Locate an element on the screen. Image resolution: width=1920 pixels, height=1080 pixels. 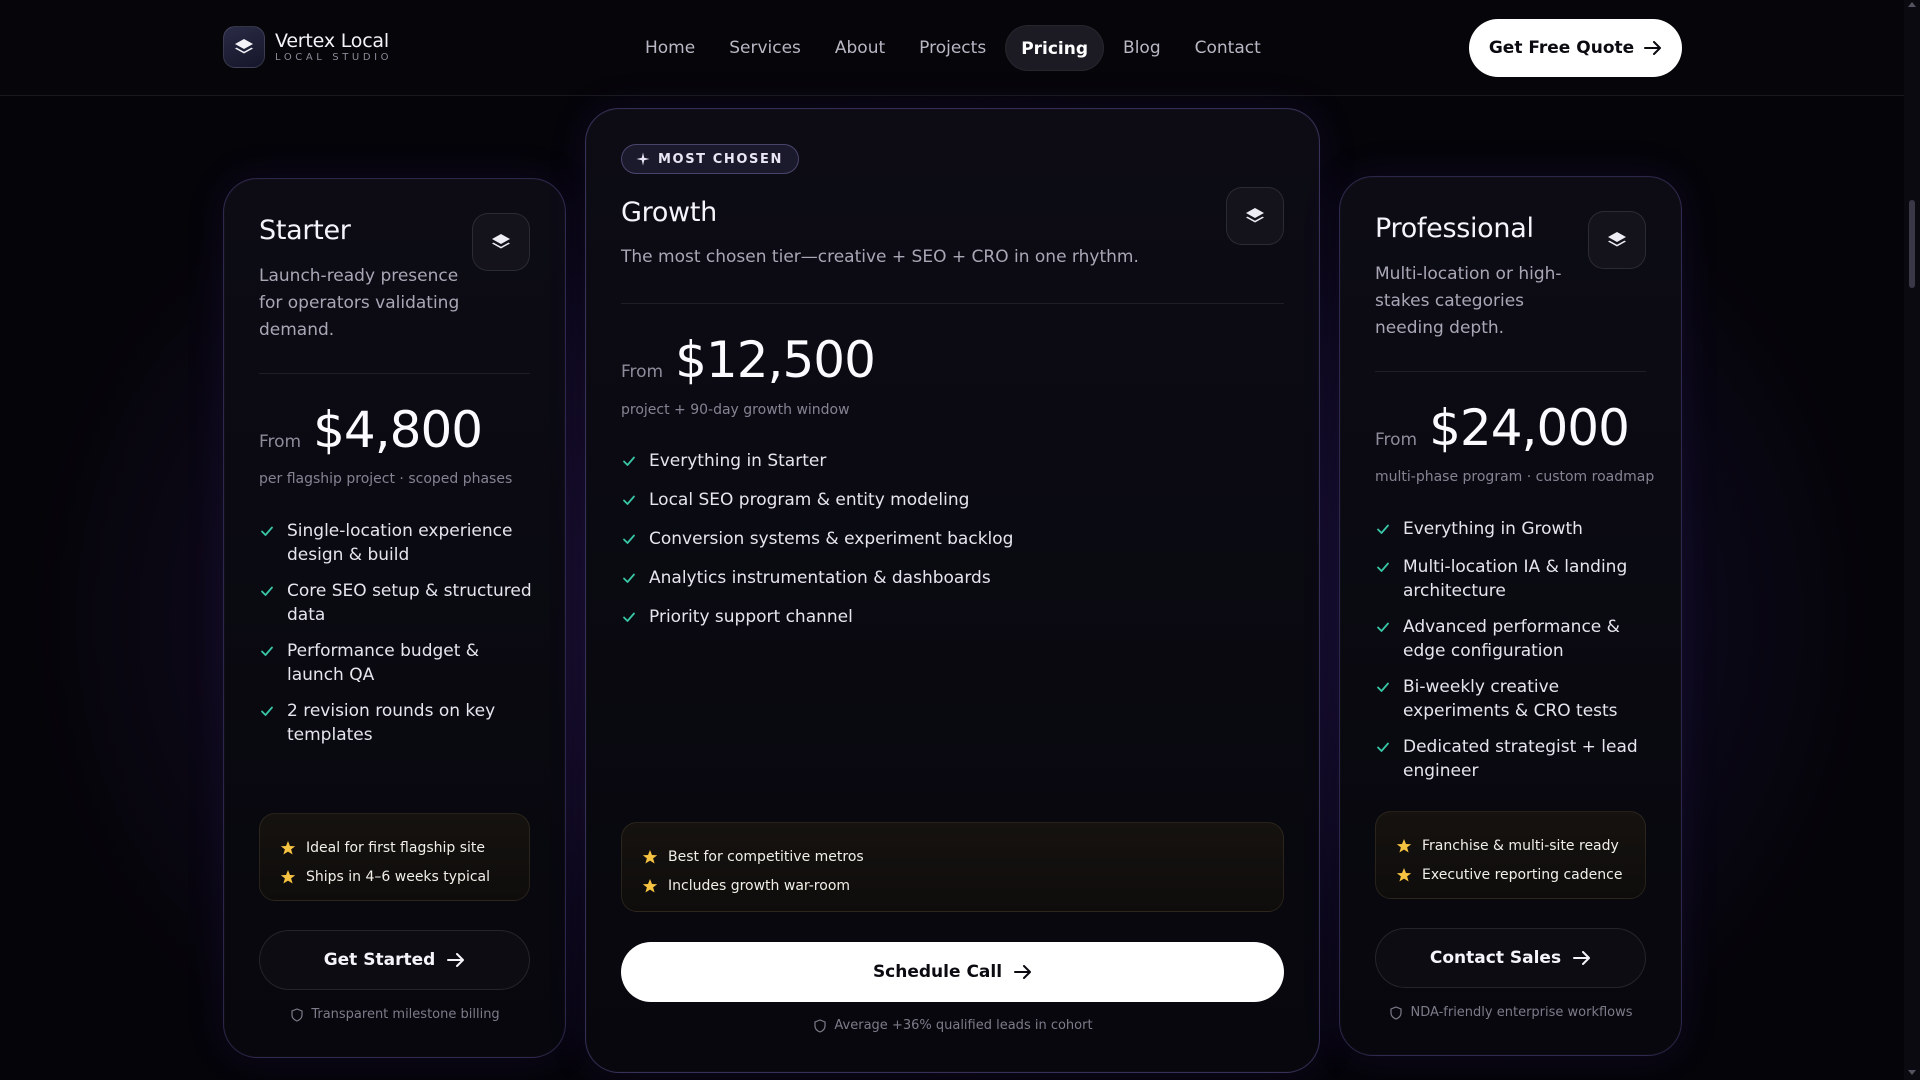
feature-item: Analytics instrumentation & dashboards is located at coordinates (941, 578).